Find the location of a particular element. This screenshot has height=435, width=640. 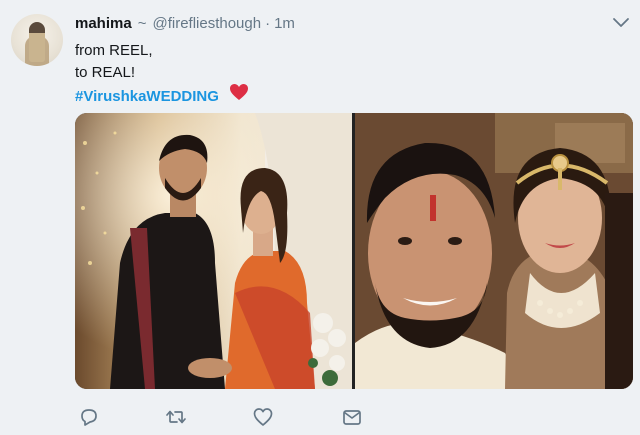

tweet-line: from REEL, is located at coordinates (114, 50).